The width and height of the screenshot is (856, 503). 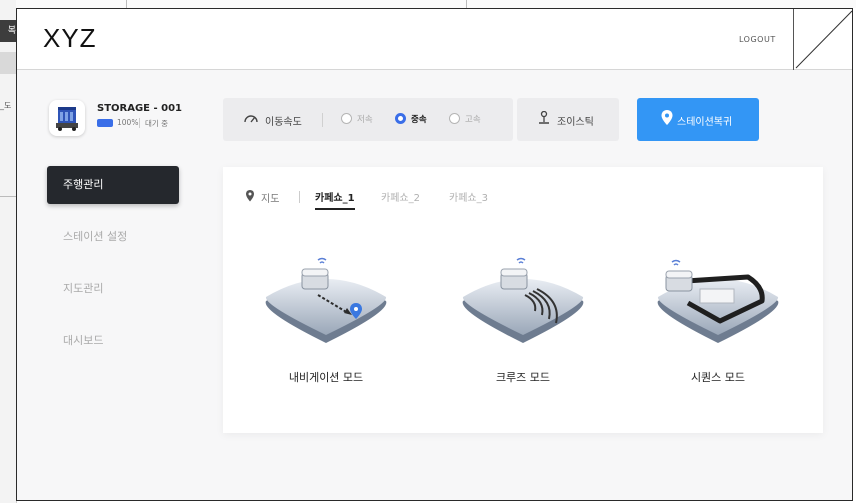 What do you see at coordinates (718, 377) in the screenshot?
I see `mode-label: 시퀀스 모드` at bounding box center [718, 377].